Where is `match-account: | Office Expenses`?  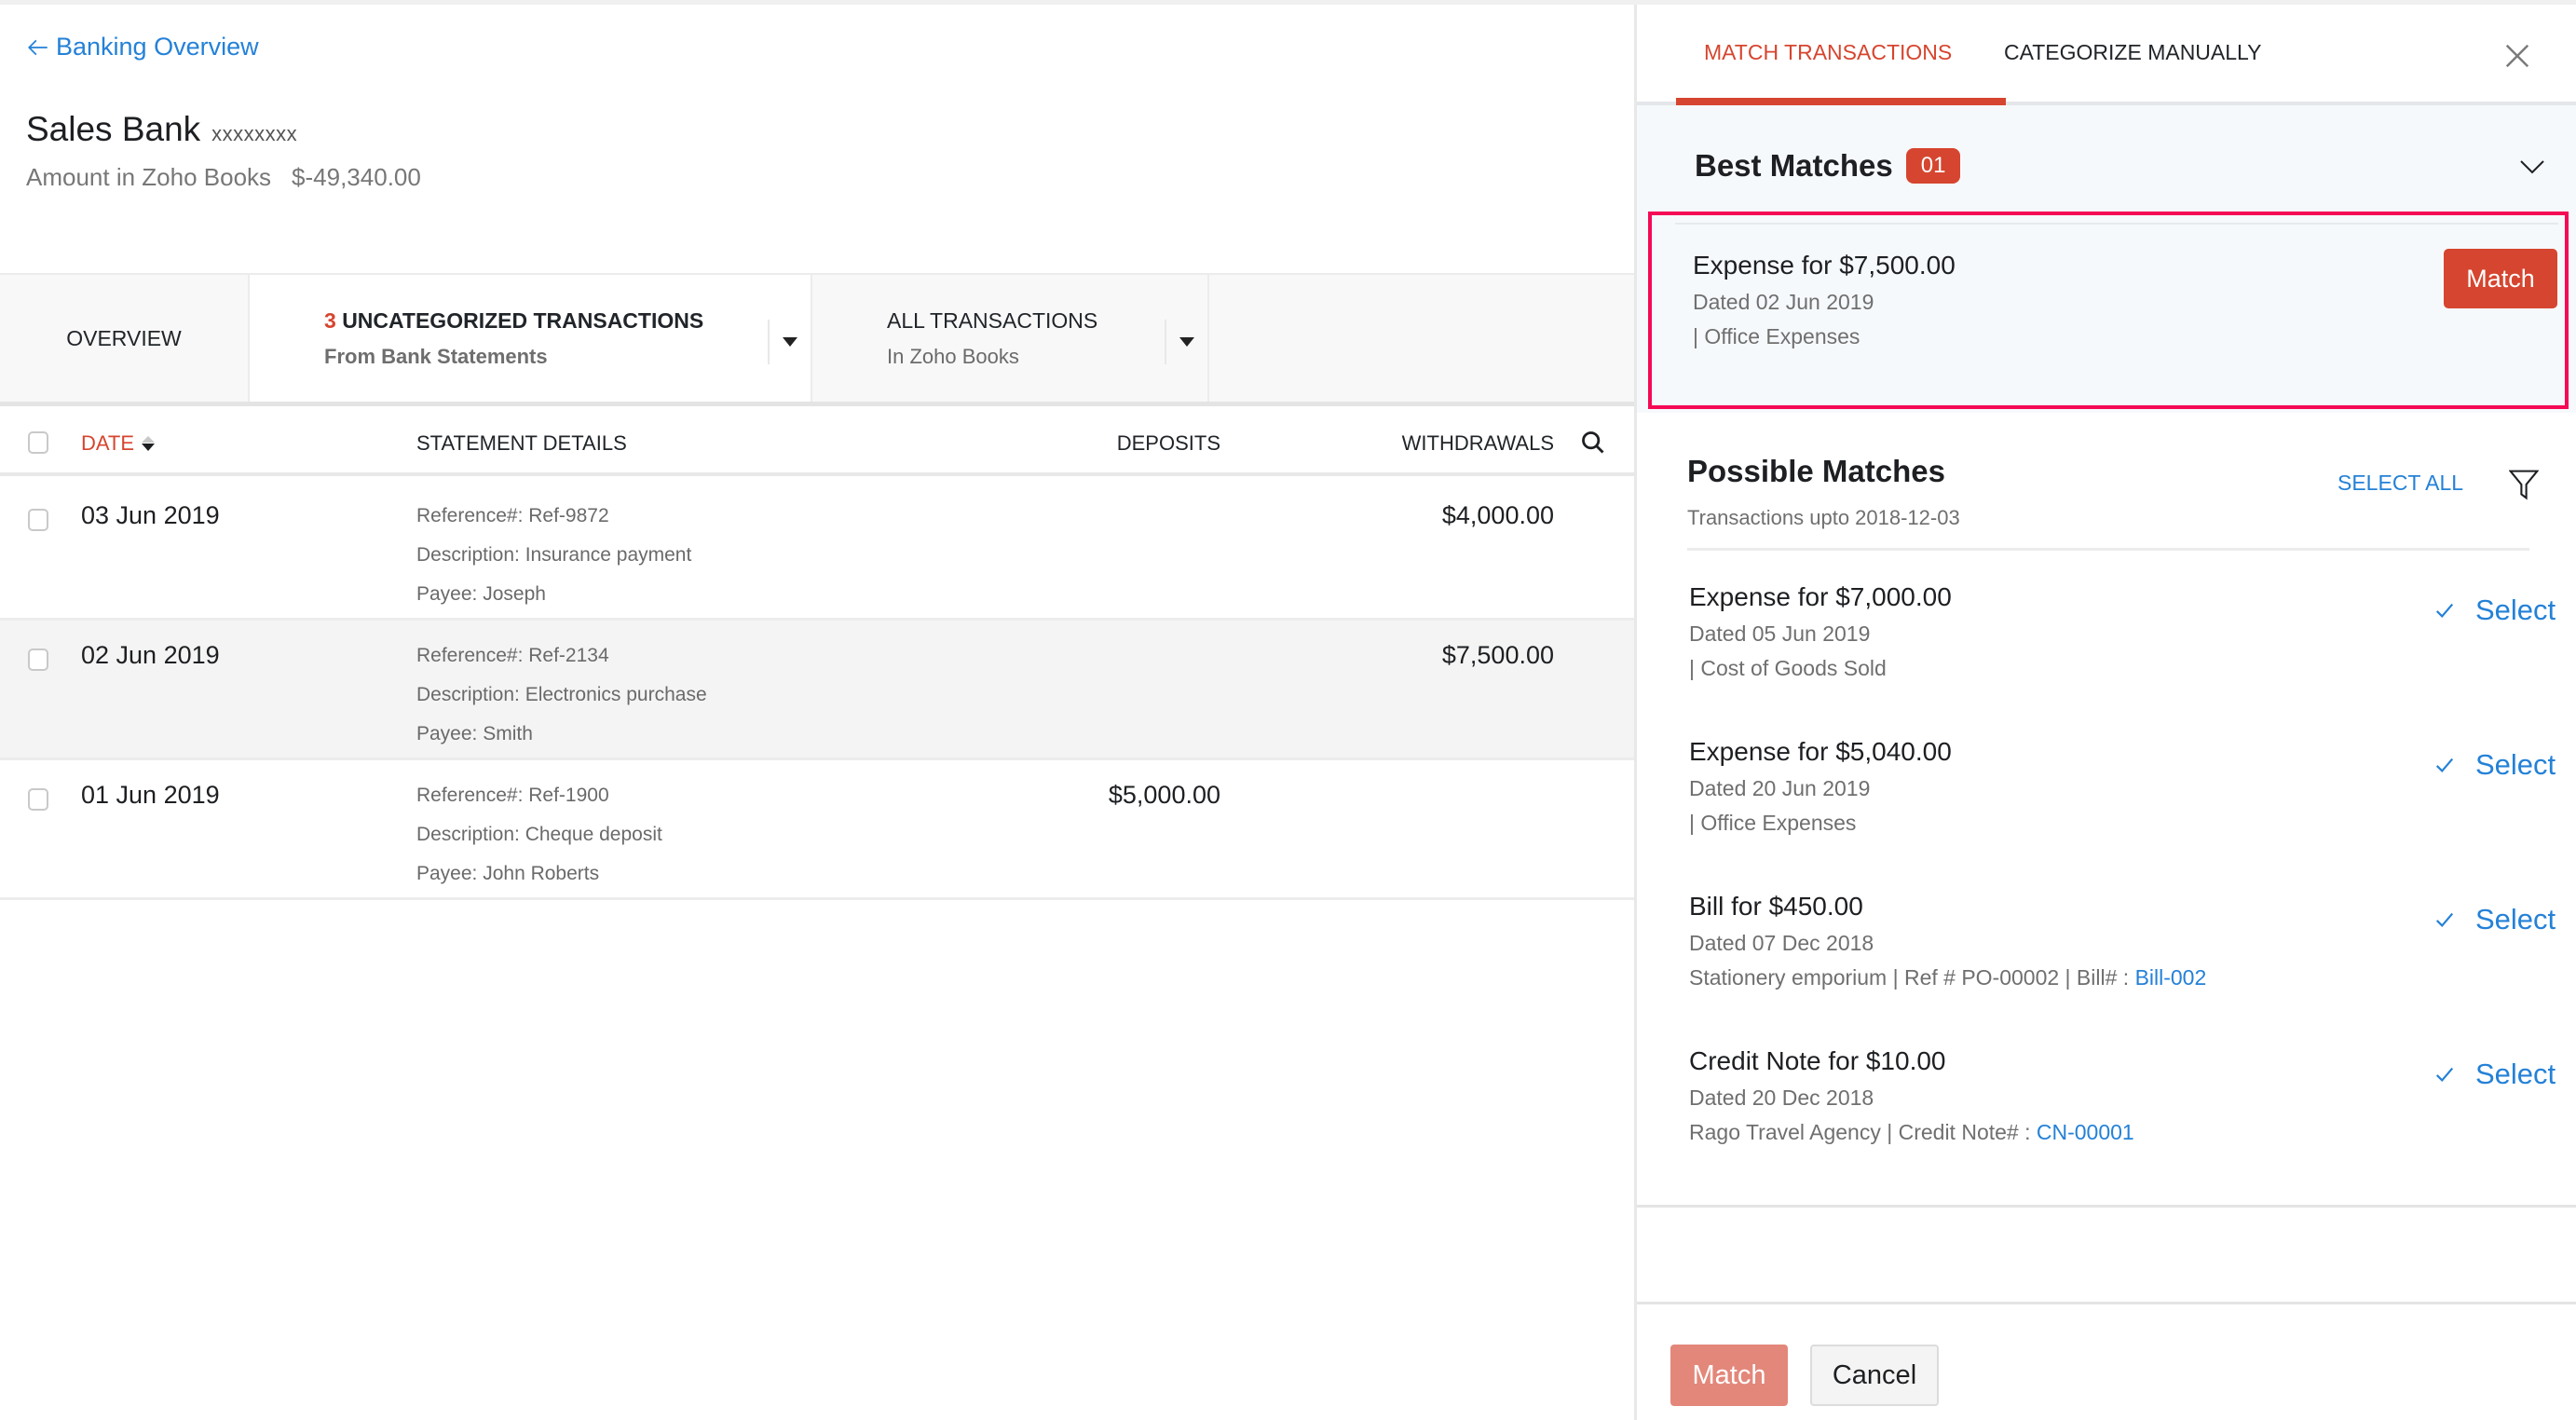
match-account: | Office Expenses is located at coordinates (1776, 336).